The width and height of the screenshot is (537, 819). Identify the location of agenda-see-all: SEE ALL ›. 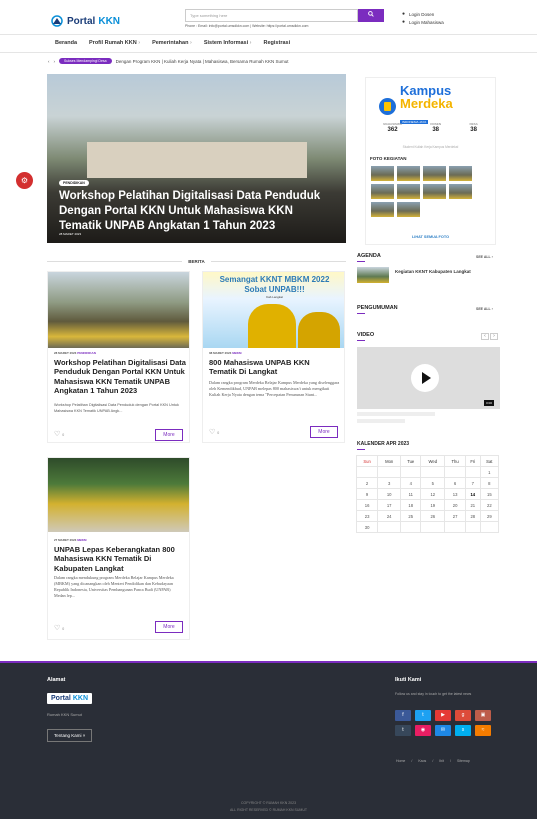
(484, 257).